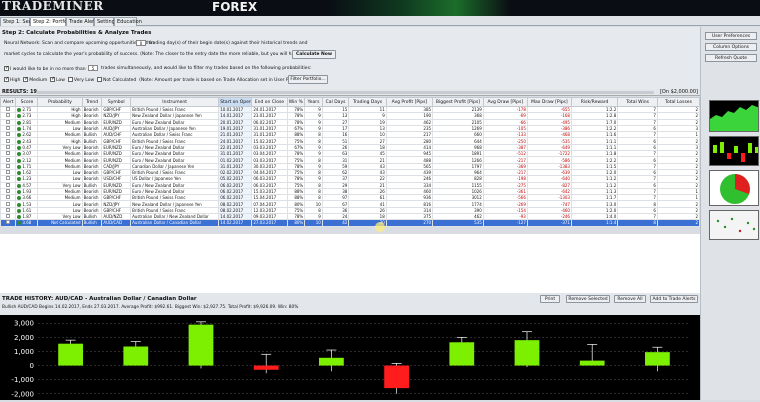 The image size is (760, 402). What do you see at coordinates (175, 102) in the screenshot?
I see `column-header: Instrument` at bounding box center [175, 102].